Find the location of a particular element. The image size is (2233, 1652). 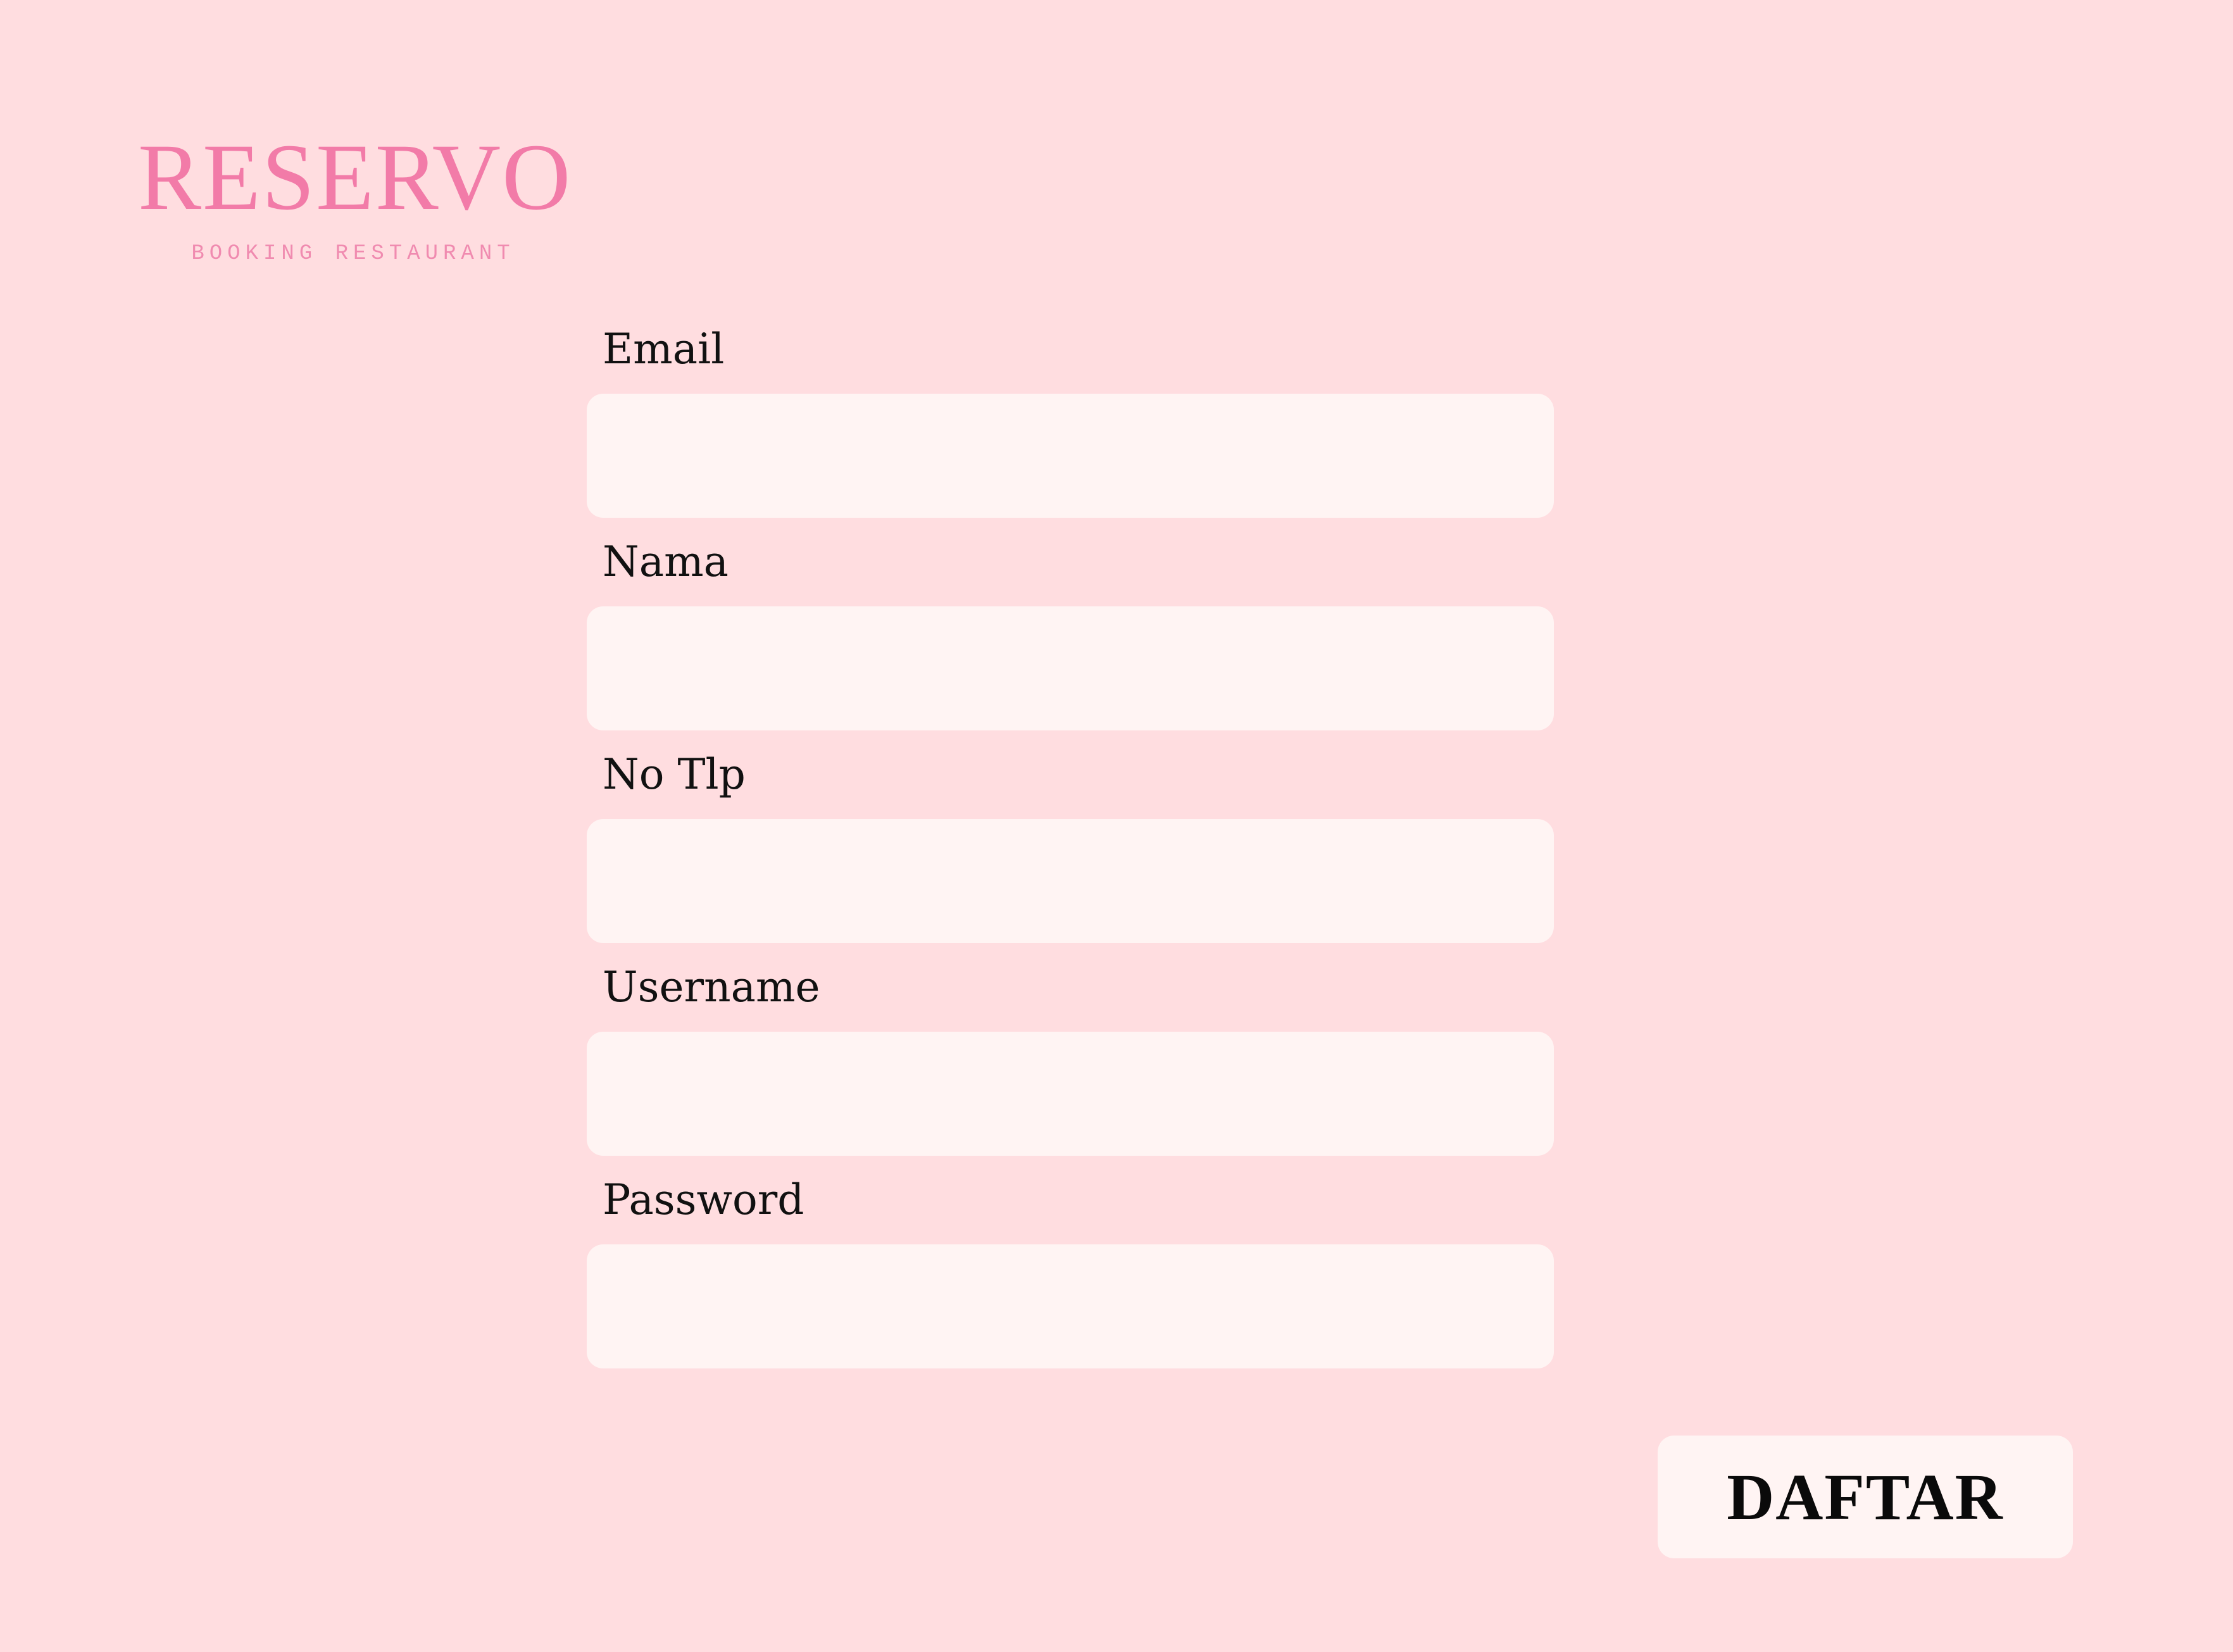

daftar-button: DAFTAR is located at coordinates (1865, 1497).